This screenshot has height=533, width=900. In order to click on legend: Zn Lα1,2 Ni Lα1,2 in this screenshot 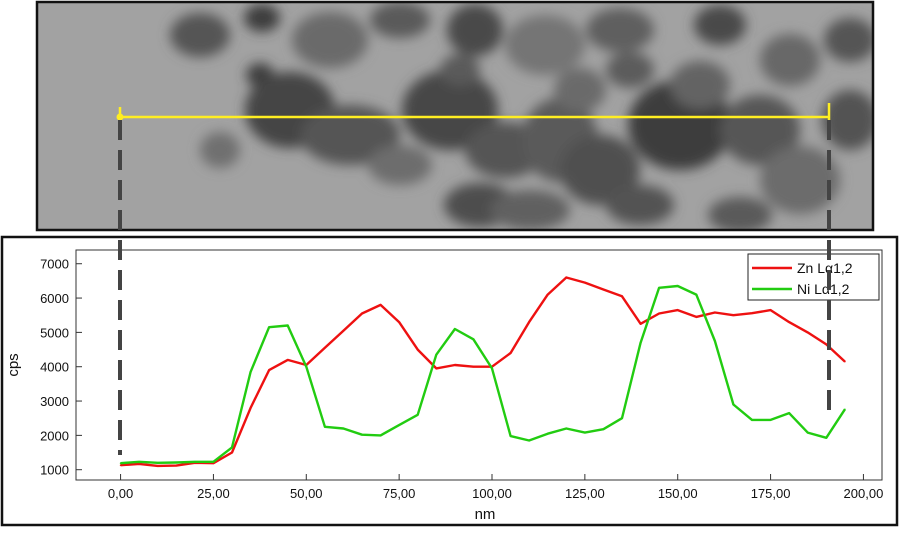, I will do `click(813, 277)`.